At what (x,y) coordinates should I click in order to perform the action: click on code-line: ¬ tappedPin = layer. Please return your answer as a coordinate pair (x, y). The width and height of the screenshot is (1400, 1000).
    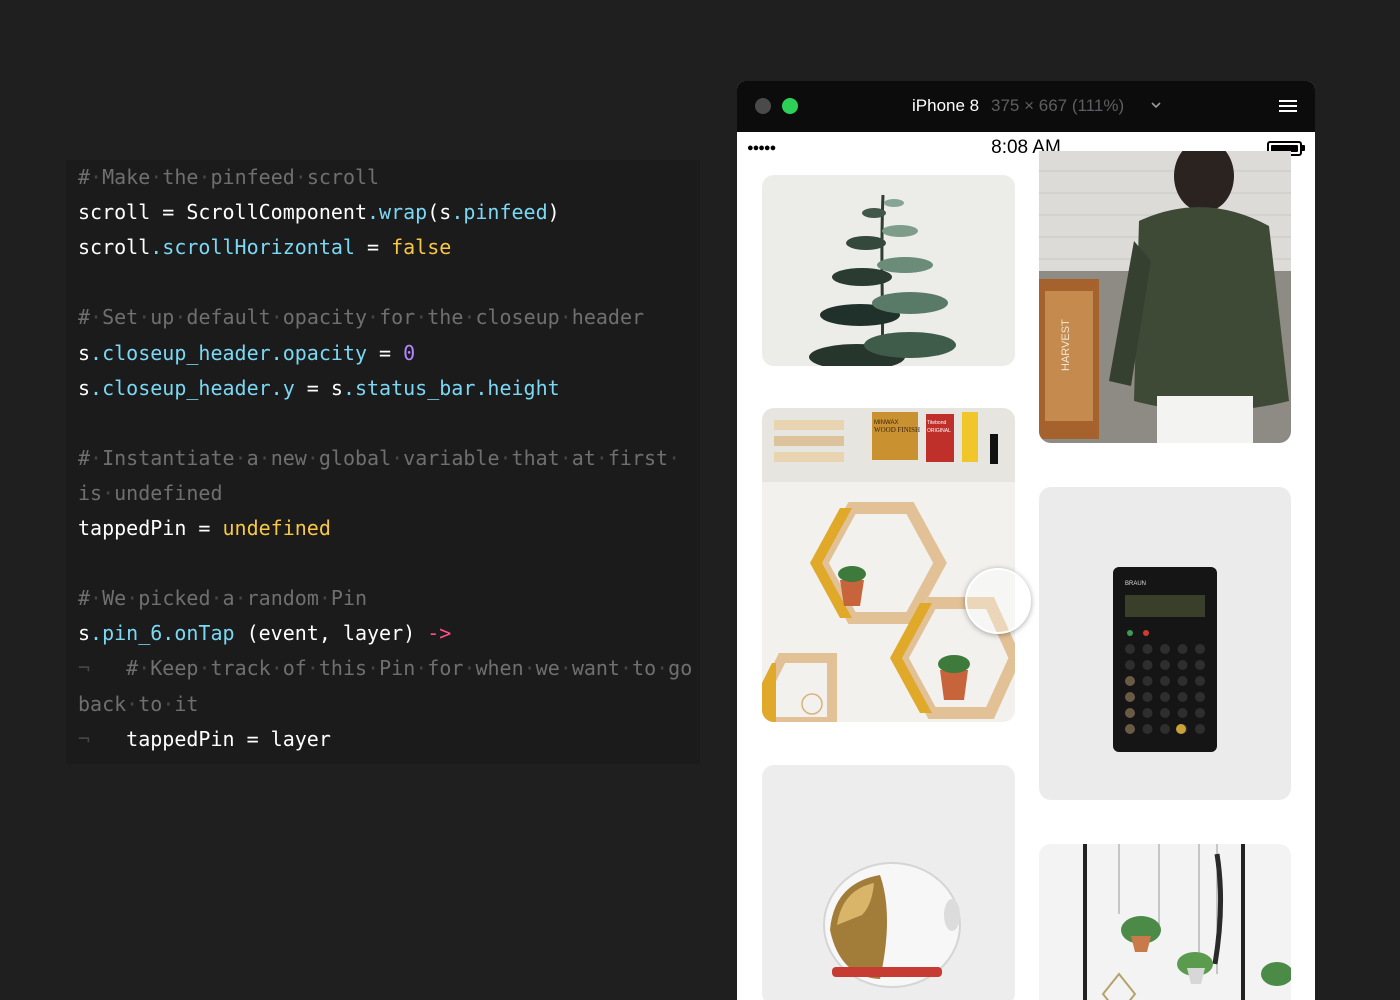
    Looking at the image, I should click on (204, 739).